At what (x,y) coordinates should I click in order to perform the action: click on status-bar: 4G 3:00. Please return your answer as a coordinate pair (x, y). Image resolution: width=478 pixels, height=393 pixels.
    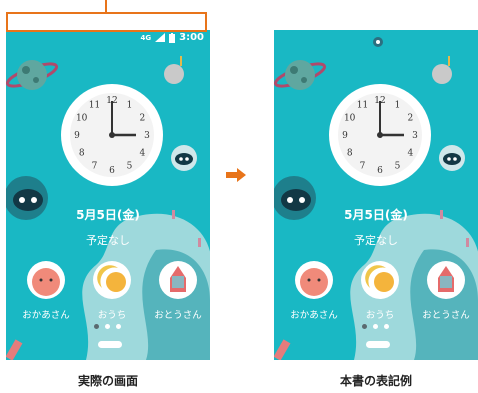
    Looking at the image, I should click on (108, 39).